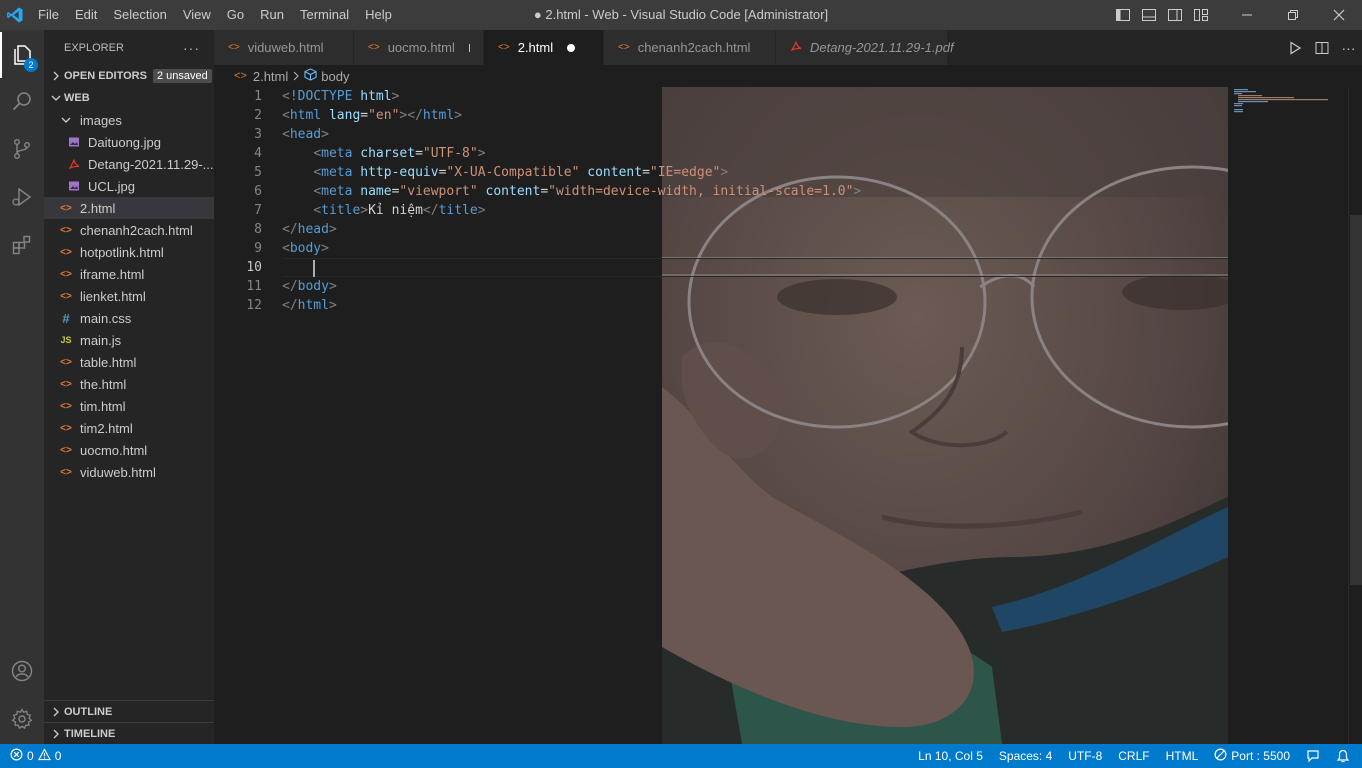 This screenshot has width=1362, height=768. Describe the element at coordinates (197, 15) in the screenshot. I see `menu-view: View` at that location.